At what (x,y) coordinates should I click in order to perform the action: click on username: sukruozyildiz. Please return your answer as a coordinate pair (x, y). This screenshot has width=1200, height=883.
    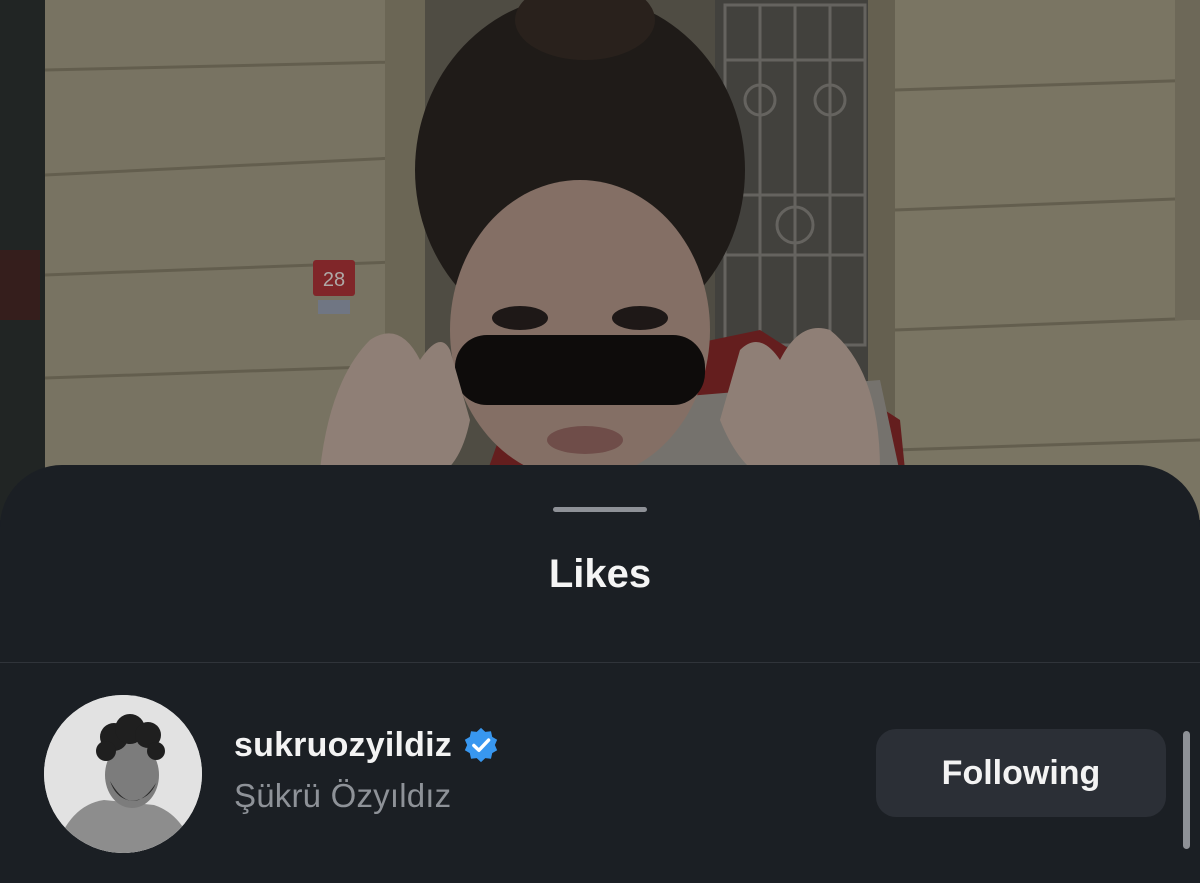
    Looking at the image, I should click on (343, 745).